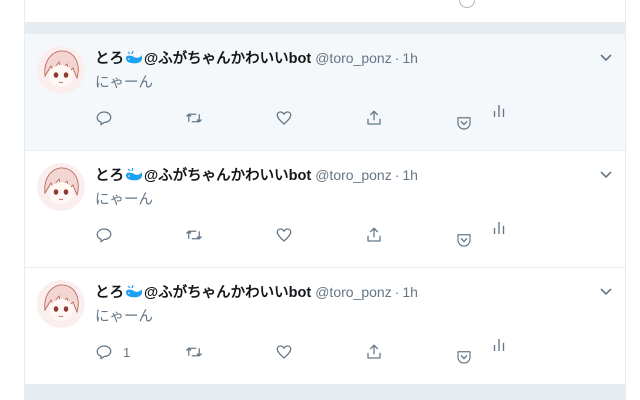 The image size is (640, 400). I want to click on dropdown-icon, so click(467, 4).